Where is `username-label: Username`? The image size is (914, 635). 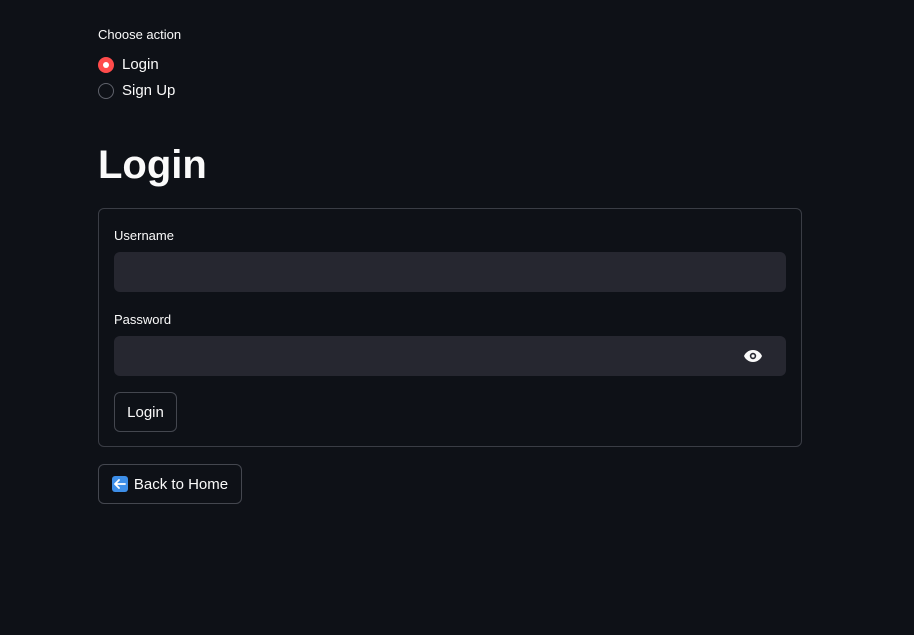
username-label: Username is located at coordinates (144, 235).